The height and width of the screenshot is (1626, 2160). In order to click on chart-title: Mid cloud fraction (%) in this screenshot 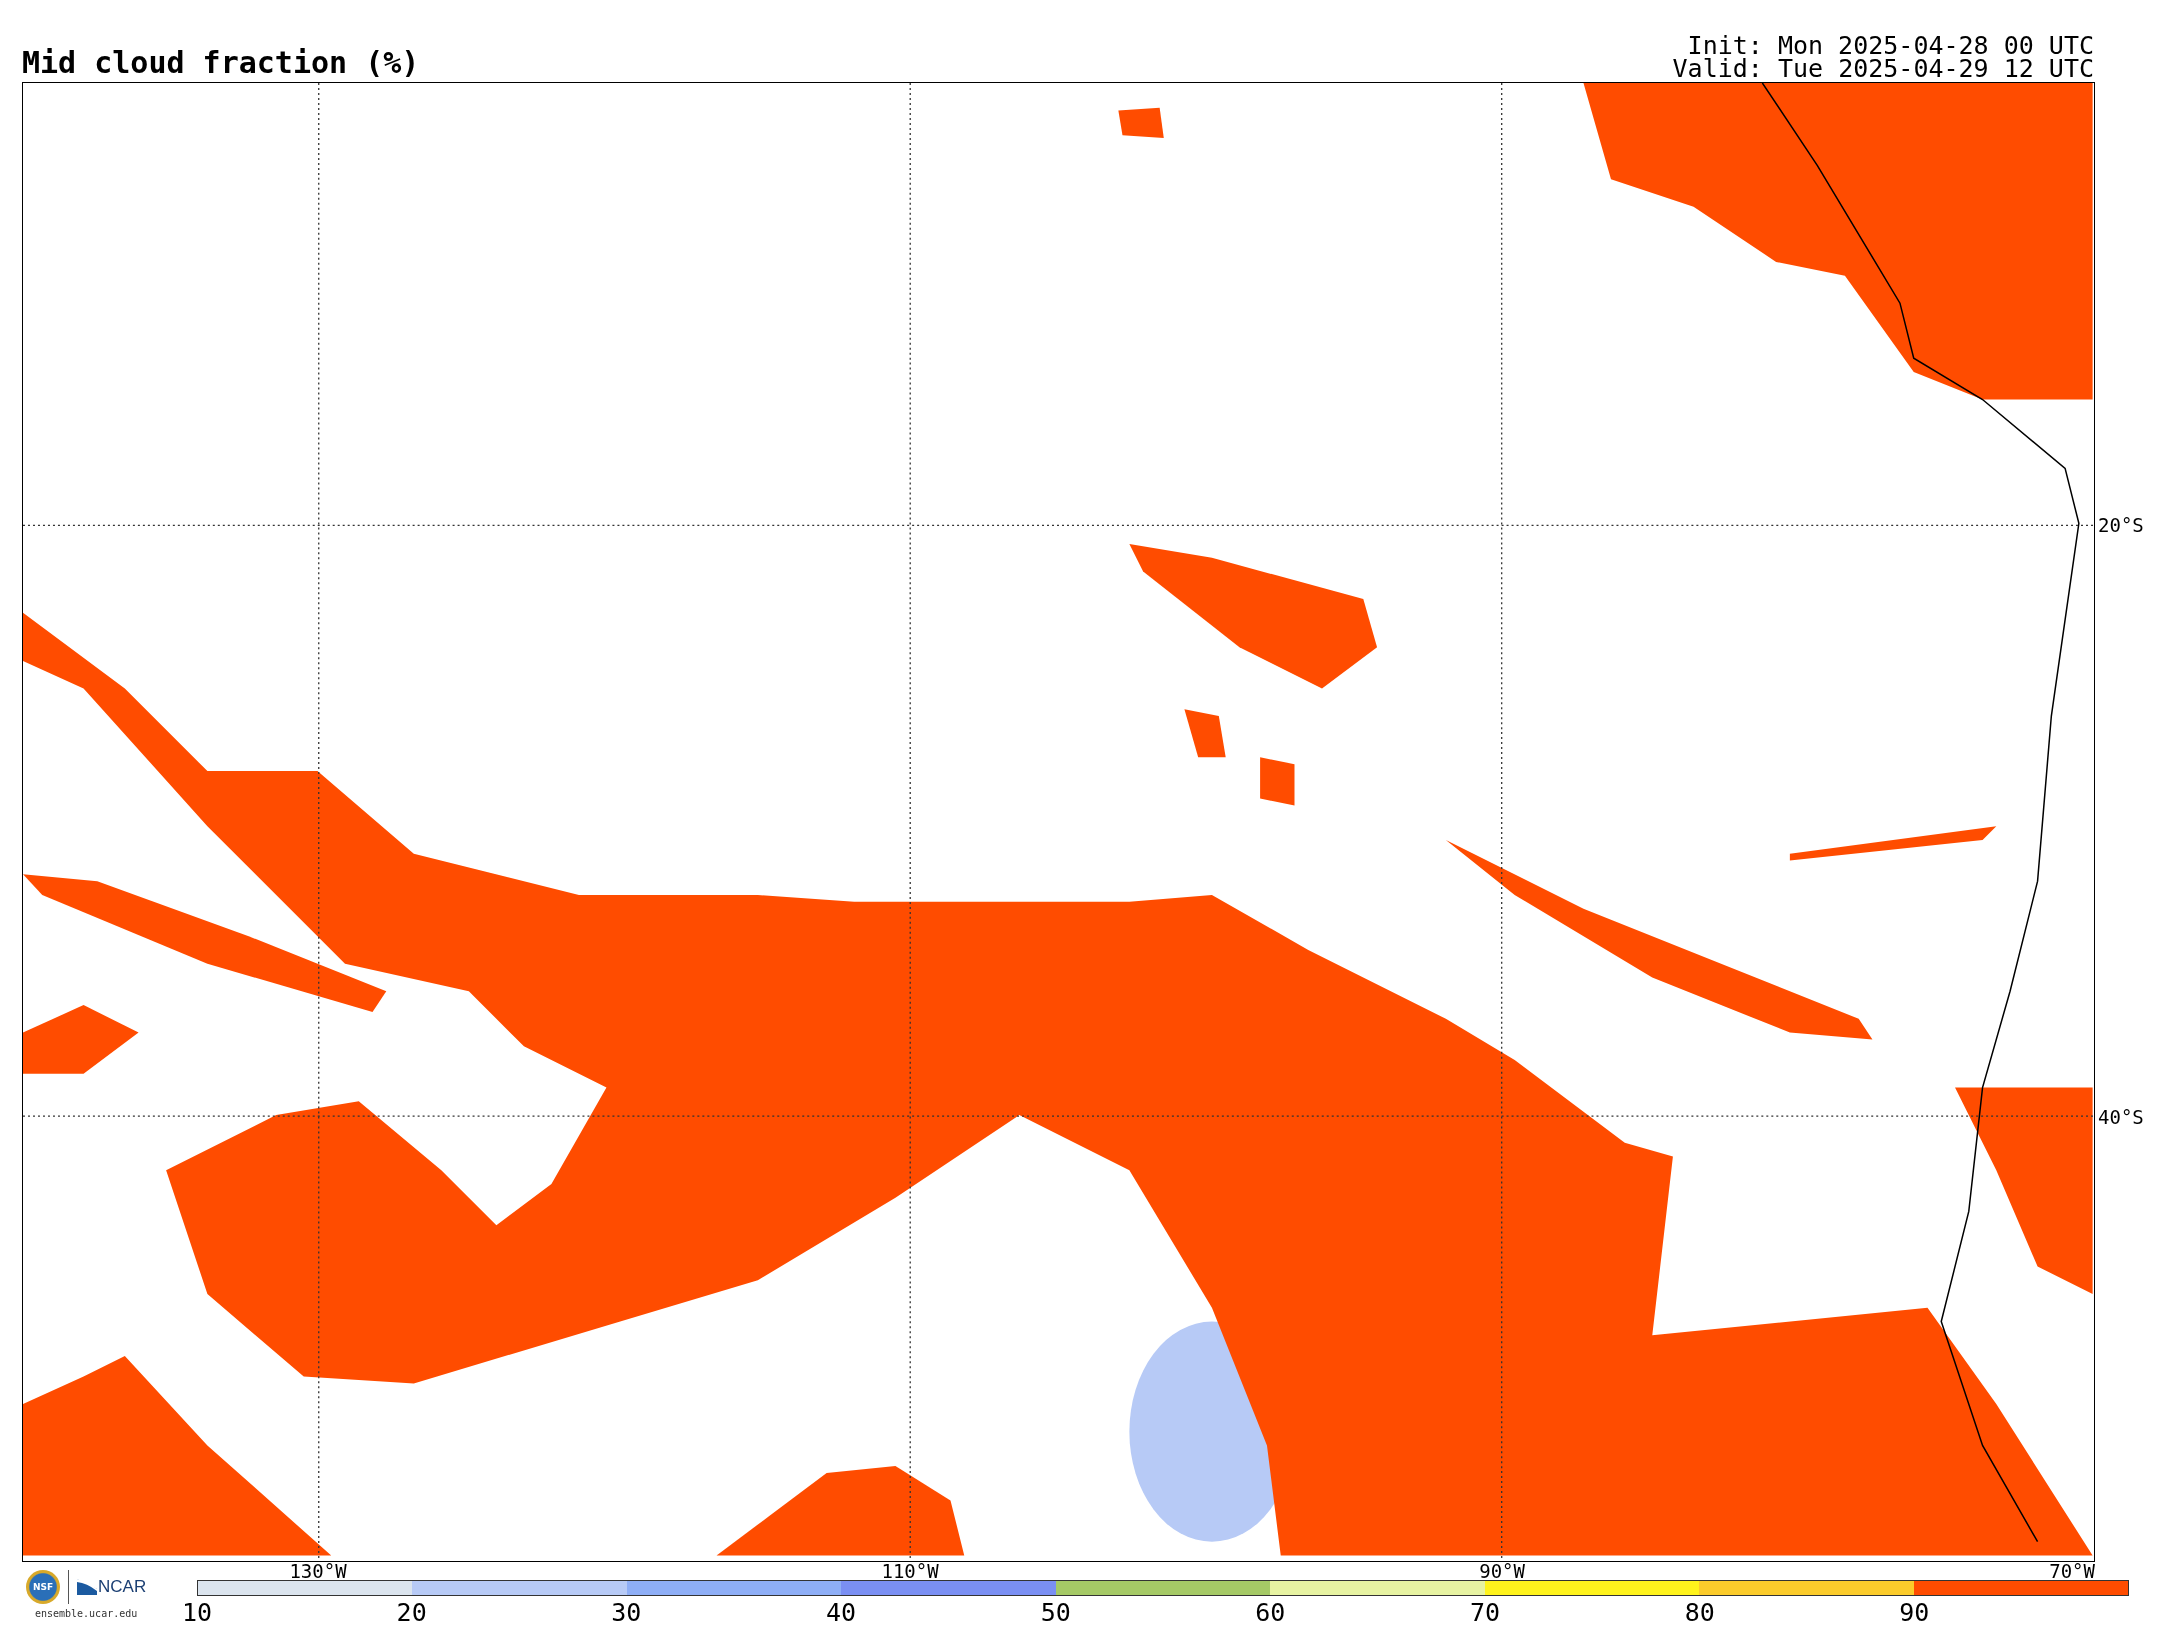, I will do `click(221, 63)`.